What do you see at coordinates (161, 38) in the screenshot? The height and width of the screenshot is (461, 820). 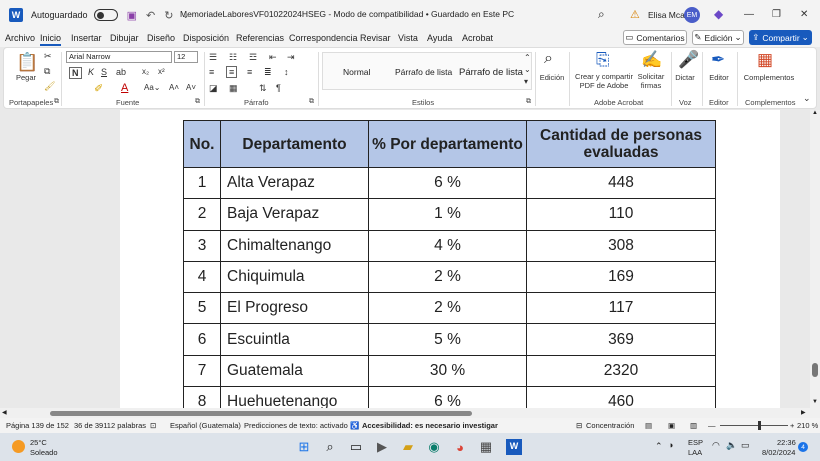 I see `menu-diseno: Diseño` at bounding box center [161, 38].